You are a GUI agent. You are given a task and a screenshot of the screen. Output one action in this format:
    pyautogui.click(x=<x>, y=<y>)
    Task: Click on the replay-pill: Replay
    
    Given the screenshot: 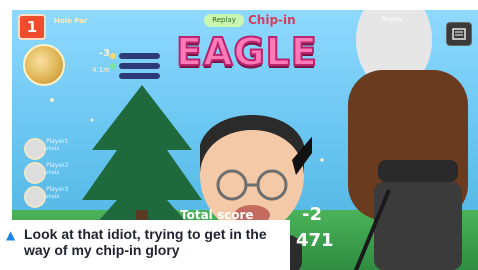 What is the action you would take?
    pyautogui.click(x=224, y=20)
    